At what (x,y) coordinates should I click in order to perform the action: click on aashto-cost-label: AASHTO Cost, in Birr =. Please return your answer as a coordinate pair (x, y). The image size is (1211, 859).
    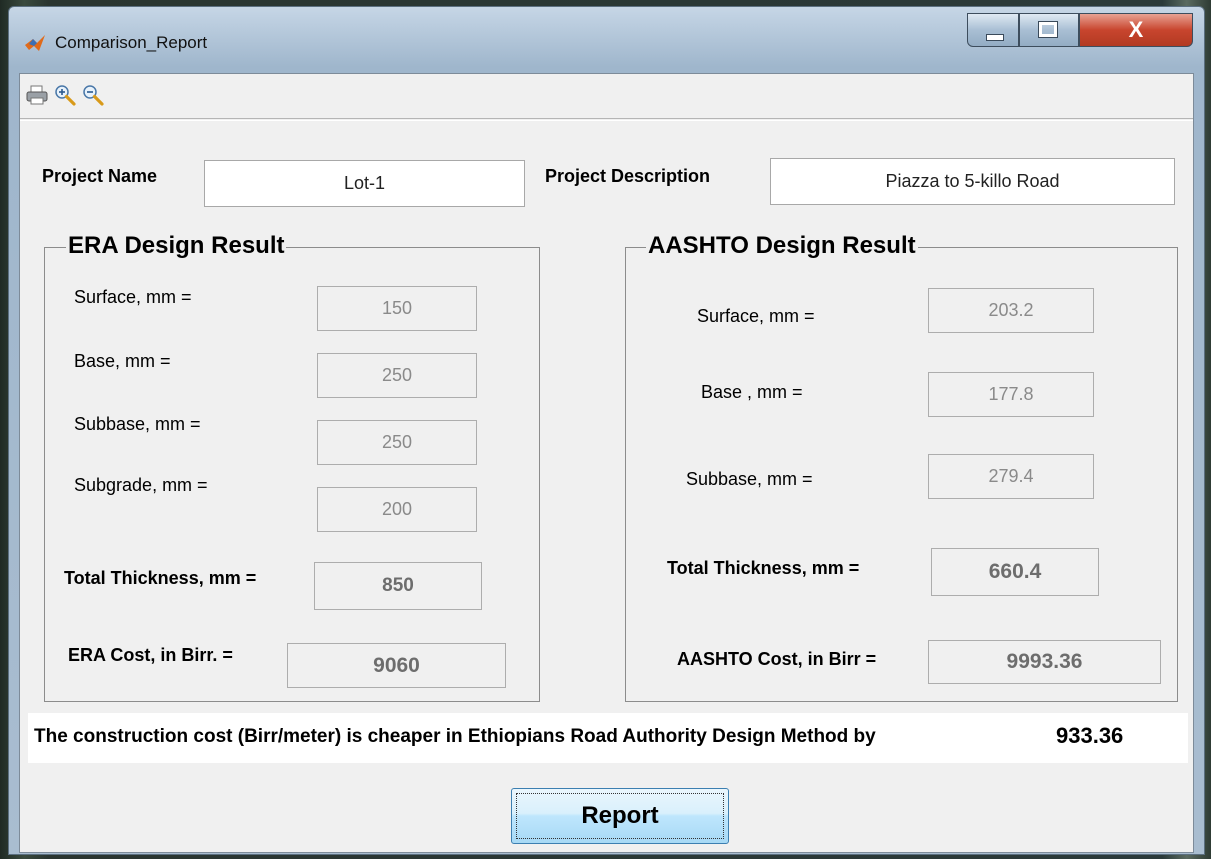
    Looking at the image, I should click on (777, 659).